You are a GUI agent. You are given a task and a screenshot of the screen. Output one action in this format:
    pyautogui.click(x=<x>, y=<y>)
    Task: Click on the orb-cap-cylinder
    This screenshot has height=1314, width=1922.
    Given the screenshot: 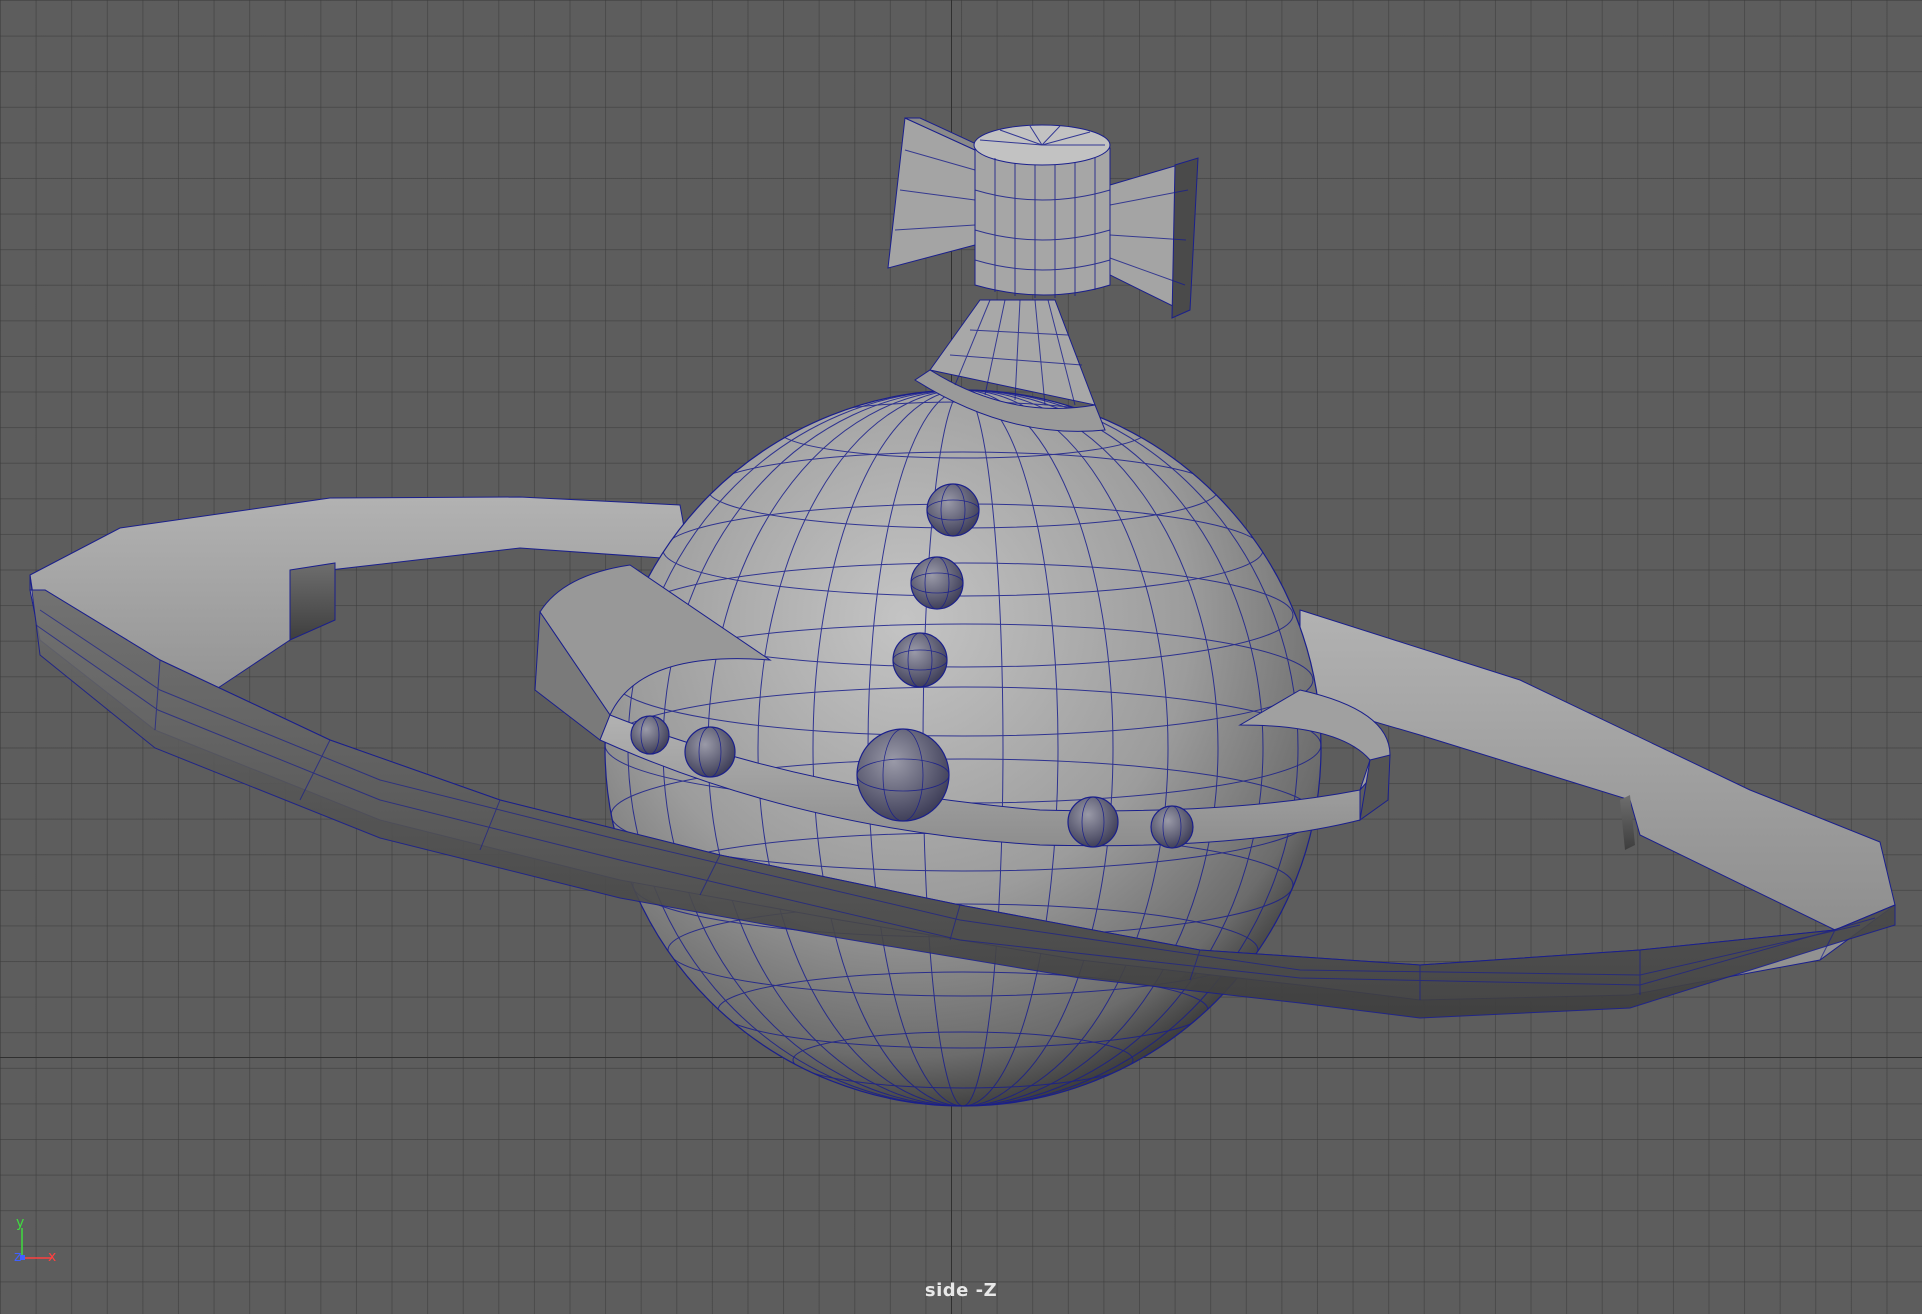 What is the action you would take?
    pyautogui.click(x=1042, y=211)
    